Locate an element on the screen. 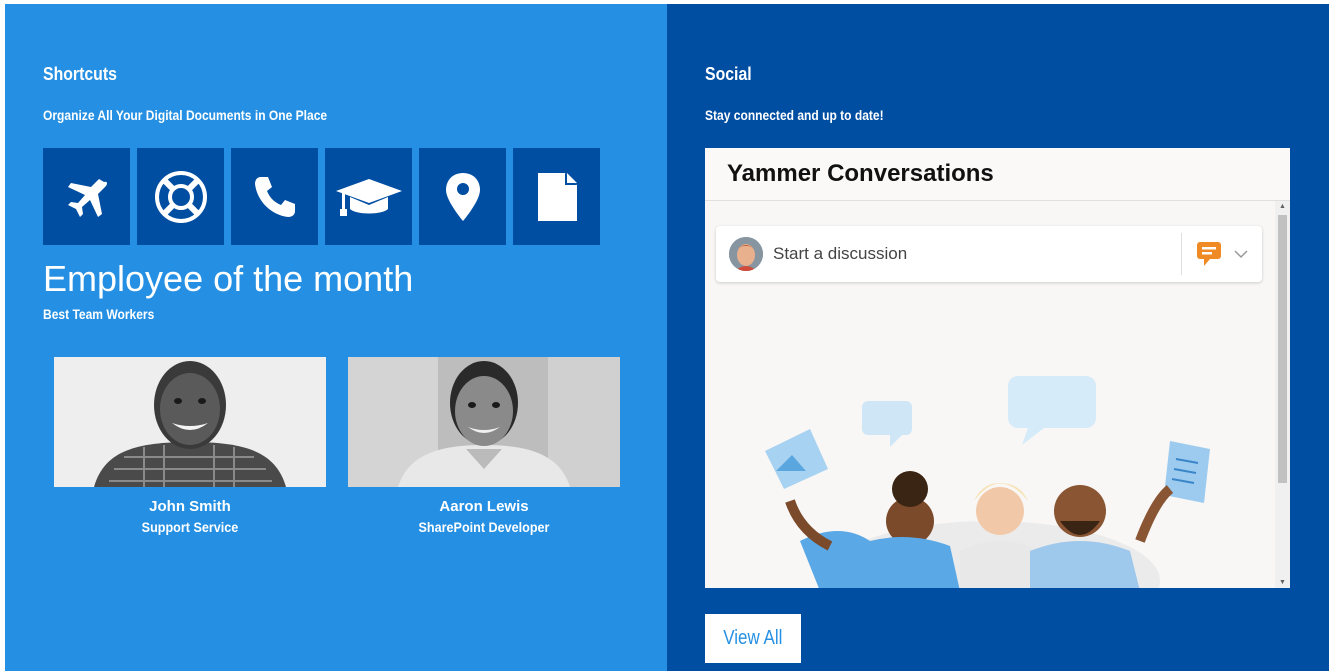  community-illustration is located at coordinates (987, 482).